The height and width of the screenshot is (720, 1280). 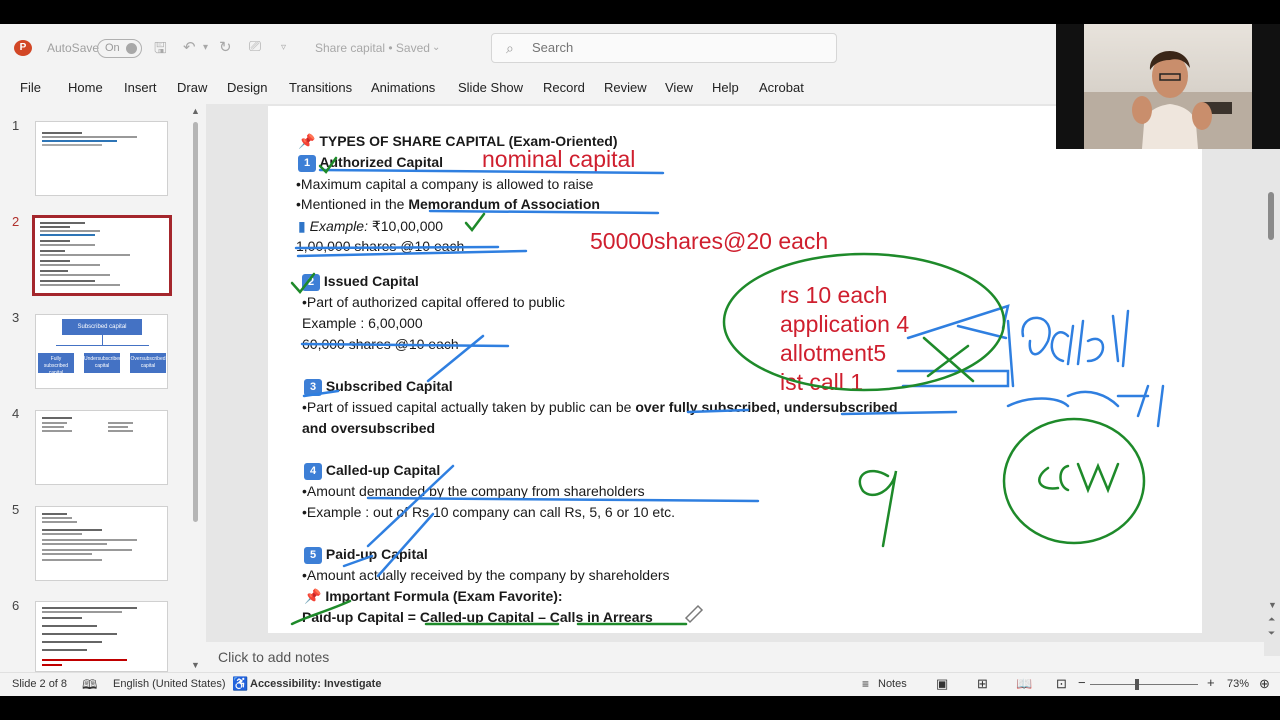 I want to click on ink-note-call: ist call 1, so click(x=822, y=382).